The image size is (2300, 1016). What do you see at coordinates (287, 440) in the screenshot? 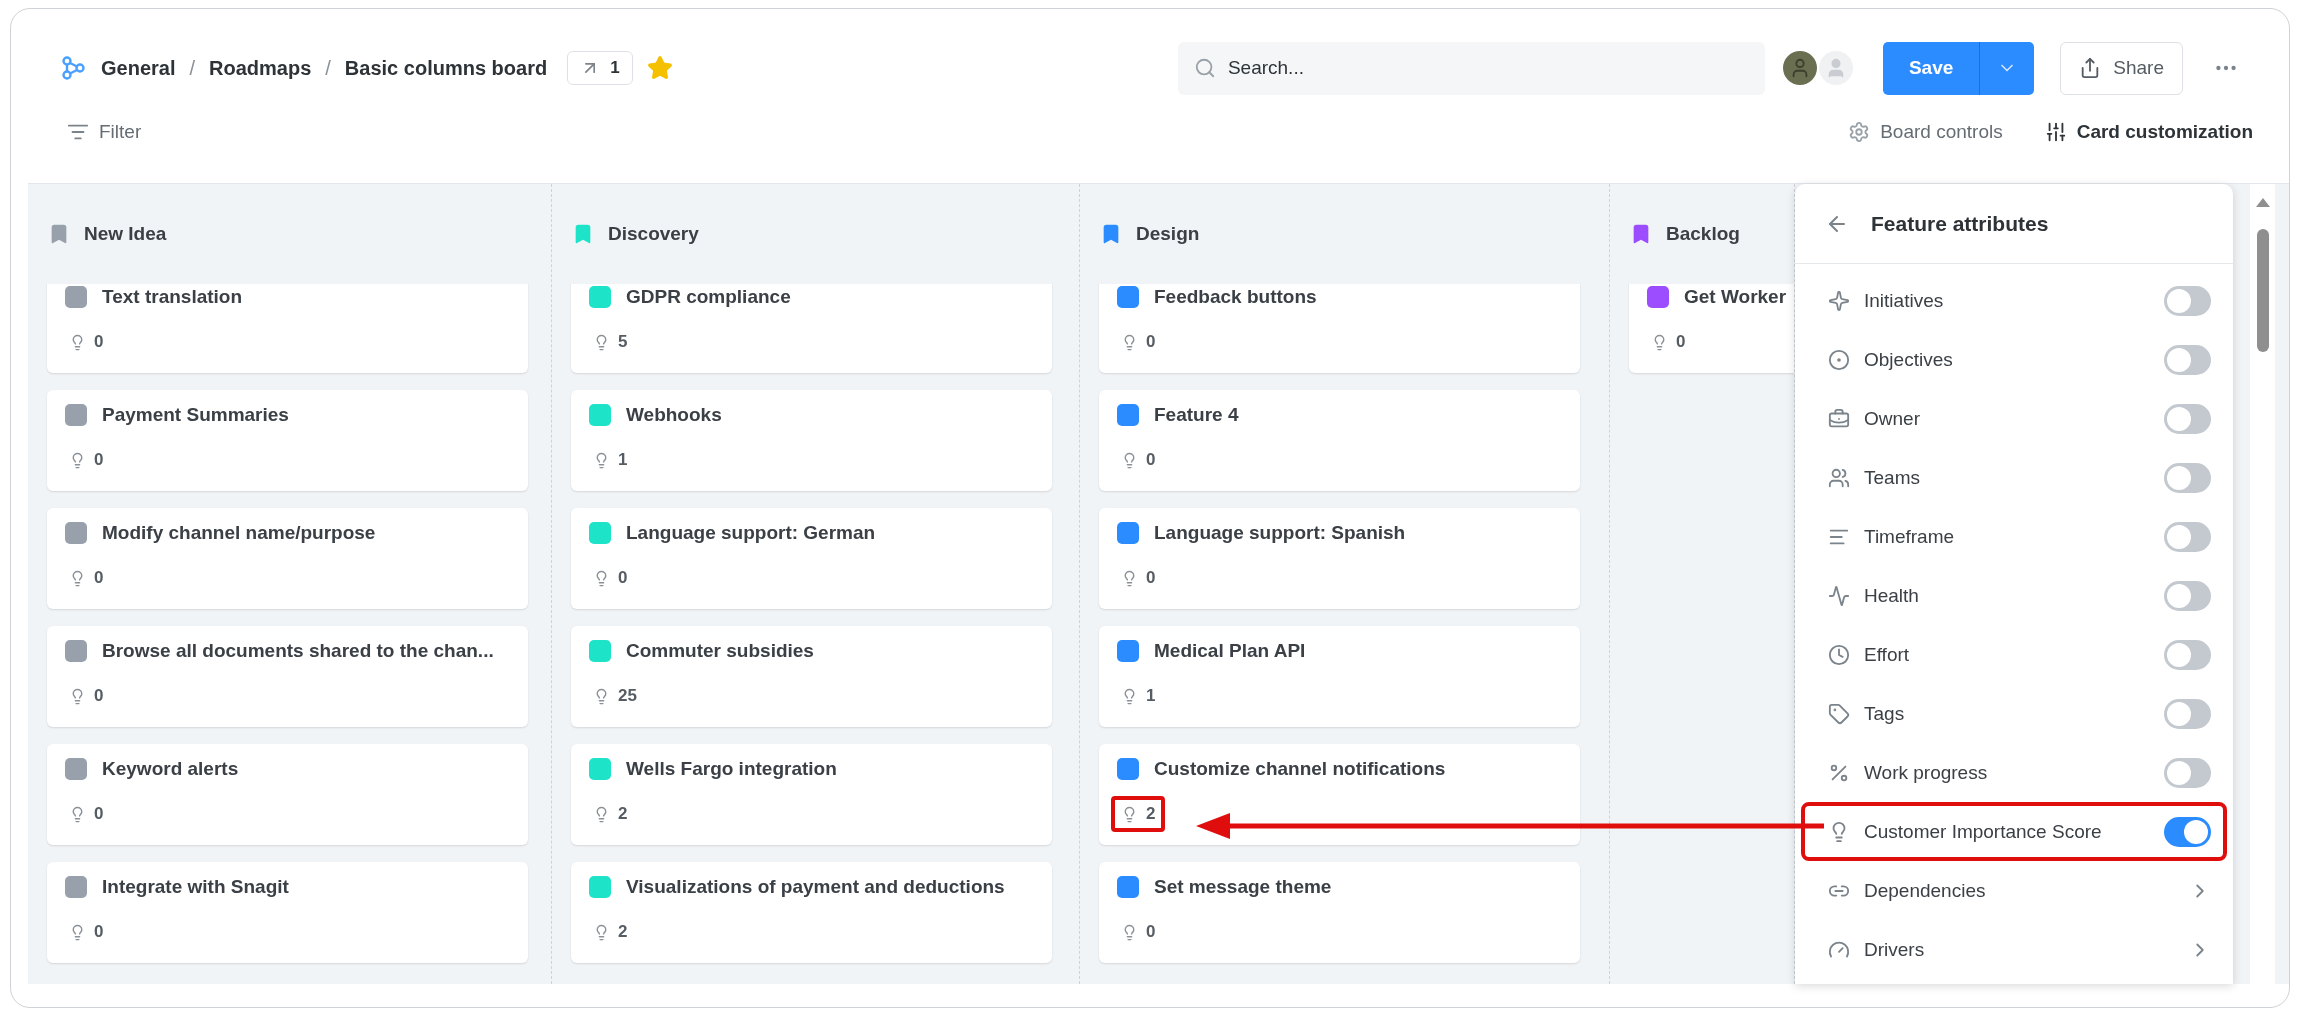
I see `feature-card: Payment Summaries 0` at bounding box center [287, 440].